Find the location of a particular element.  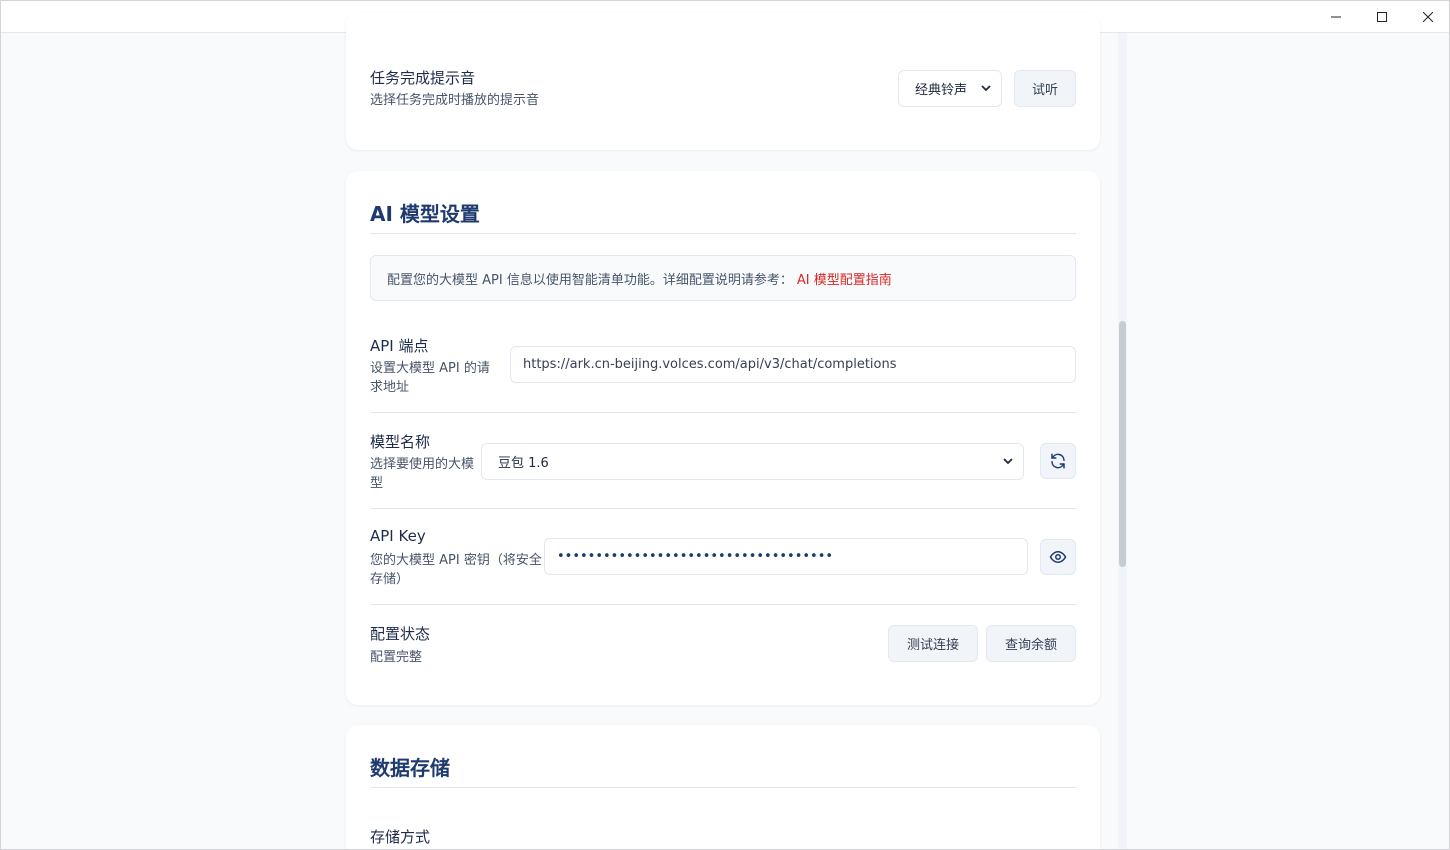

maximize-icon is located at coordinates (1382, 17).